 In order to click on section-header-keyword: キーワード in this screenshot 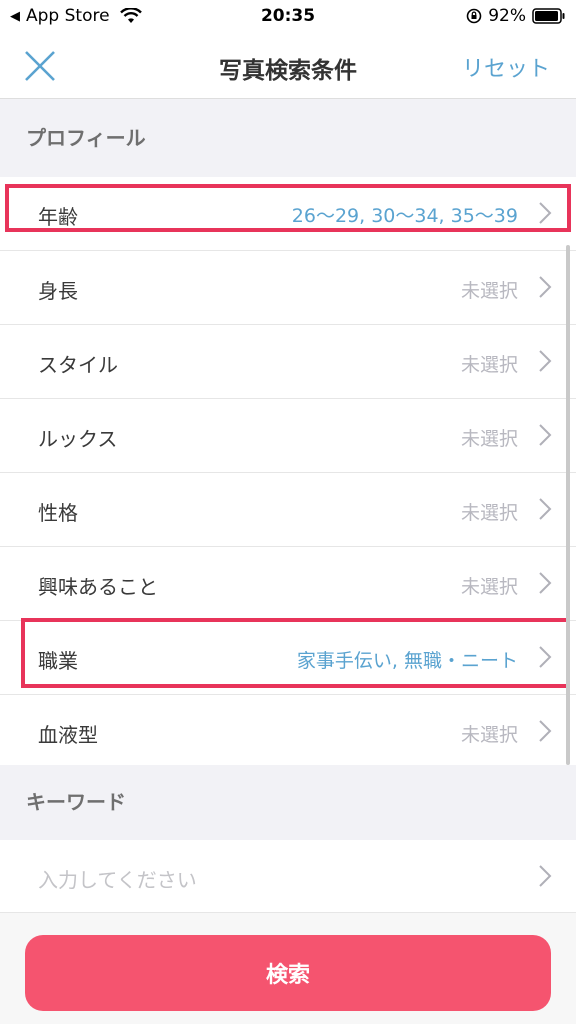, I will do `click(288, 802)`.